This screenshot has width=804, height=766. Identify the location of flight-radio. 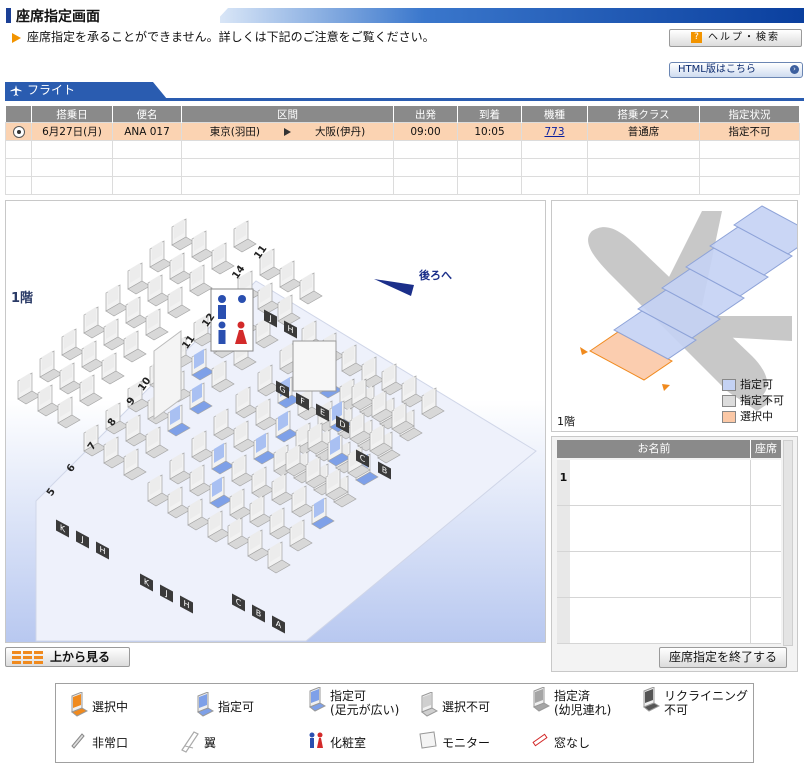
(18, 131).